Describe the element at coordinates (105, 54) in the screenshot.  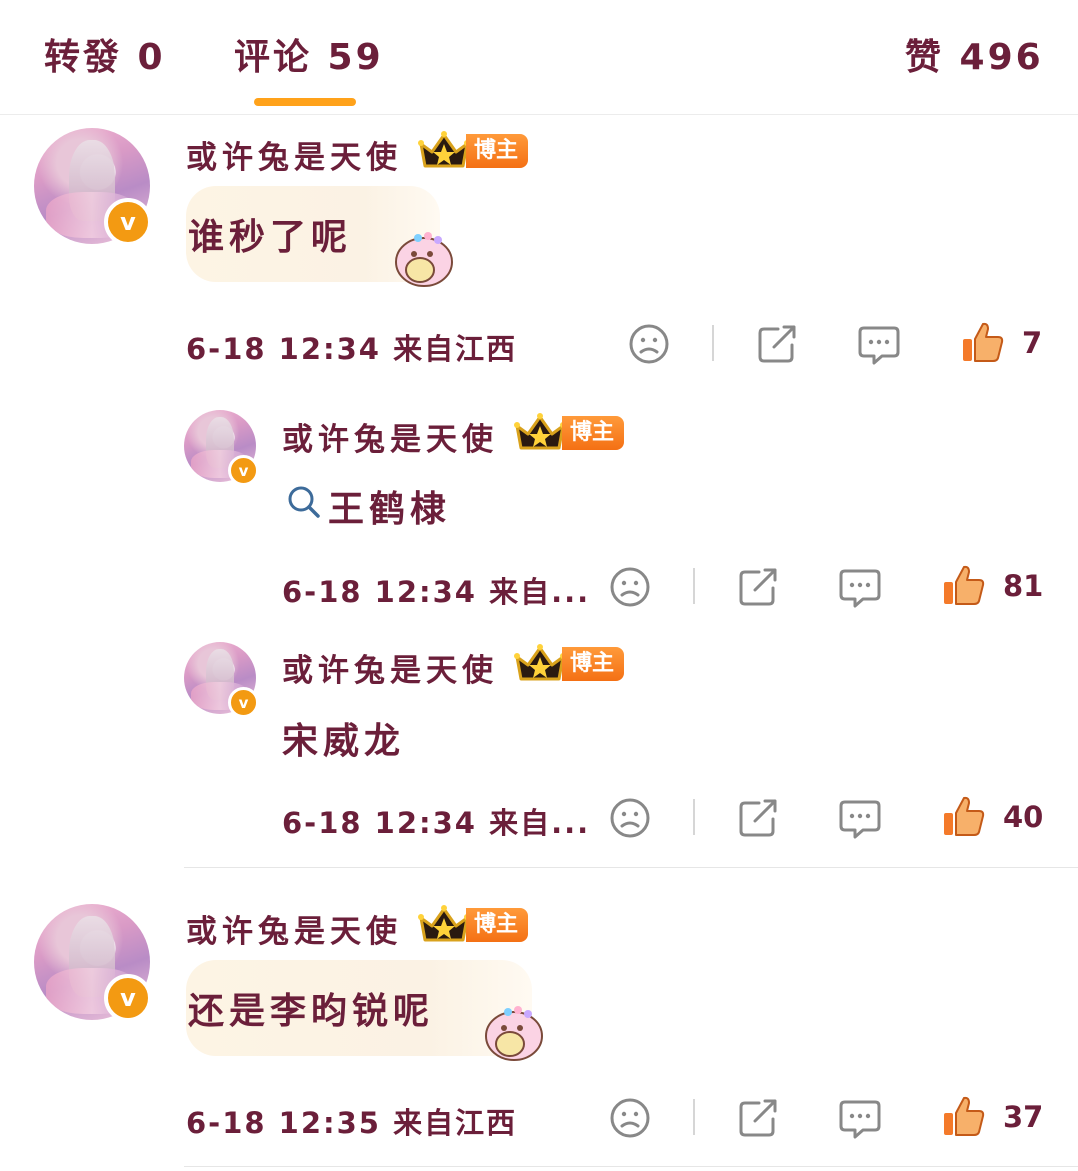
I see `tab-repost: 转發 0` at that location.